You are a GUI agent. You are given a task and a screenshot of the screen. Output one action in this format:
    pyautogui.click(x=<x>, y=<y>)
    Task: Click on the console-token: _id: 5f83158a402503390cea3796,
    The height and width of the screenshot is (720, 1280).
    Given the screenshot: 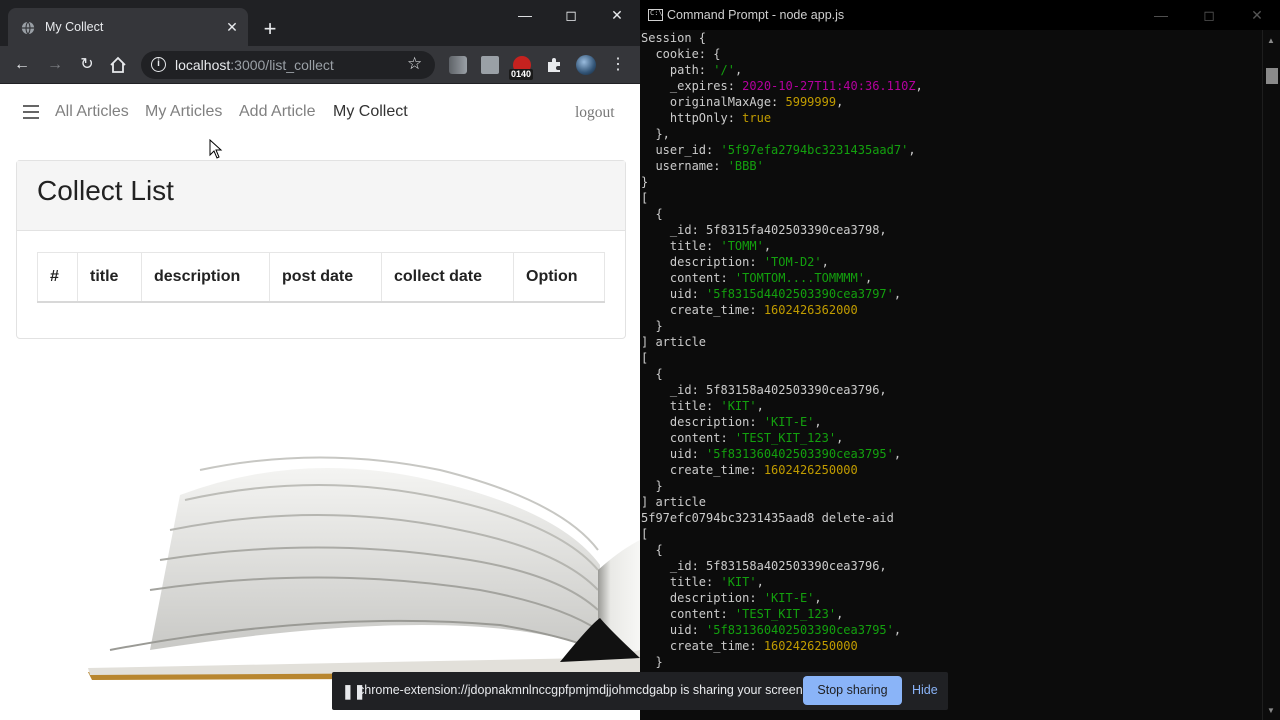 What is the action you would take?
    pyautogui.click(x=764, y=390)
    